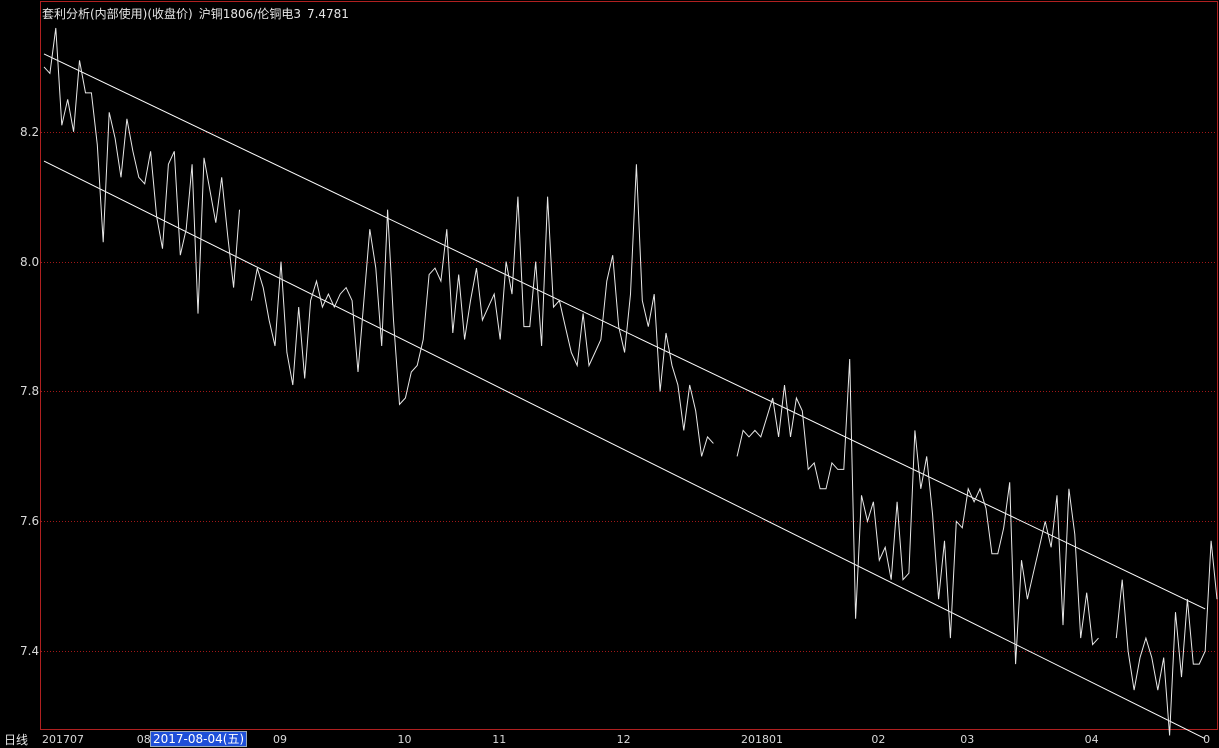  What do you see at coordinates (404, 739) in the screenshot?
I see `x-tick-label: 10` at bounding box center [404, 739].